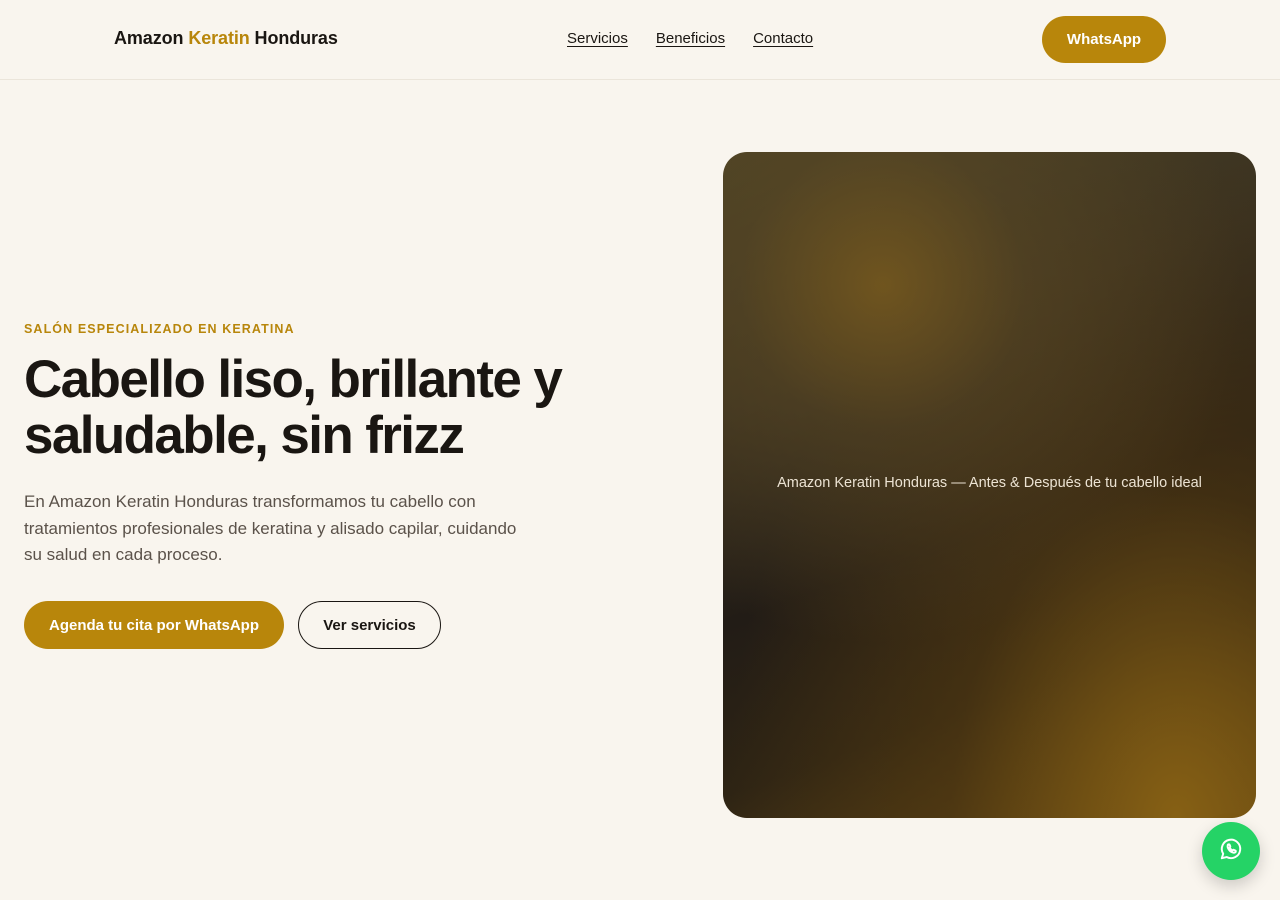  What do you see at coordinates (219, 38) in the screenshot?
I see `brand-name-accent: Keratin` at bounding box center [219, 38].